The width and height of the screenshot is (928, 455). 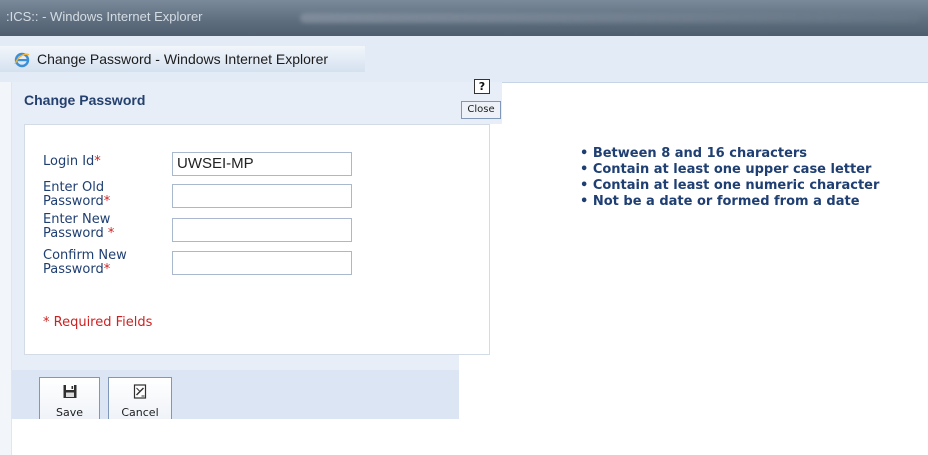 I want to click on background-window-titlebar: :ICS:: - Windows Internet Explorer, so click(x=464, y=18).